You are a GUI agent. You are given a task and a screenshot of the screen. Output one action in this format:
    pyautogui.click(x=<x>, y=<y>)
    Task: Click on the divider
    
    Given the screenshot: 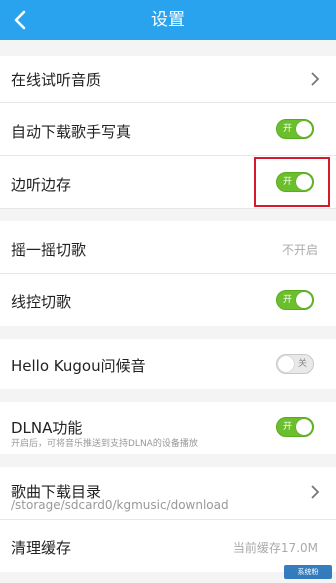 What is the action you would take?
    pyautogui.click(x=168, y=208)
    